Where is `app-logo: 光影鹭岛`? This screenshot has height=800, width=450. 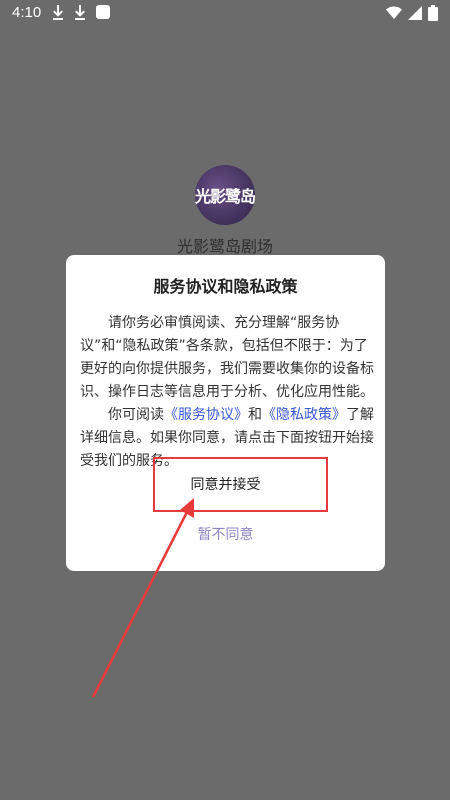
app-logo: 光影鹭岛 is located at coordinates (225, 195).